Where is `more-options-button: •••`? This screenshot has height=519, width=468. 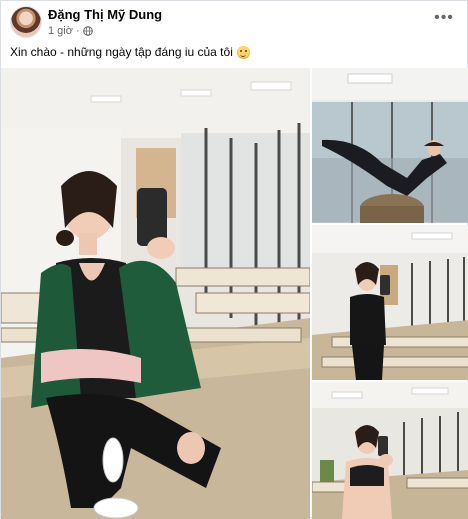
more-options-button: ••• is located at coordinates (444, 18).